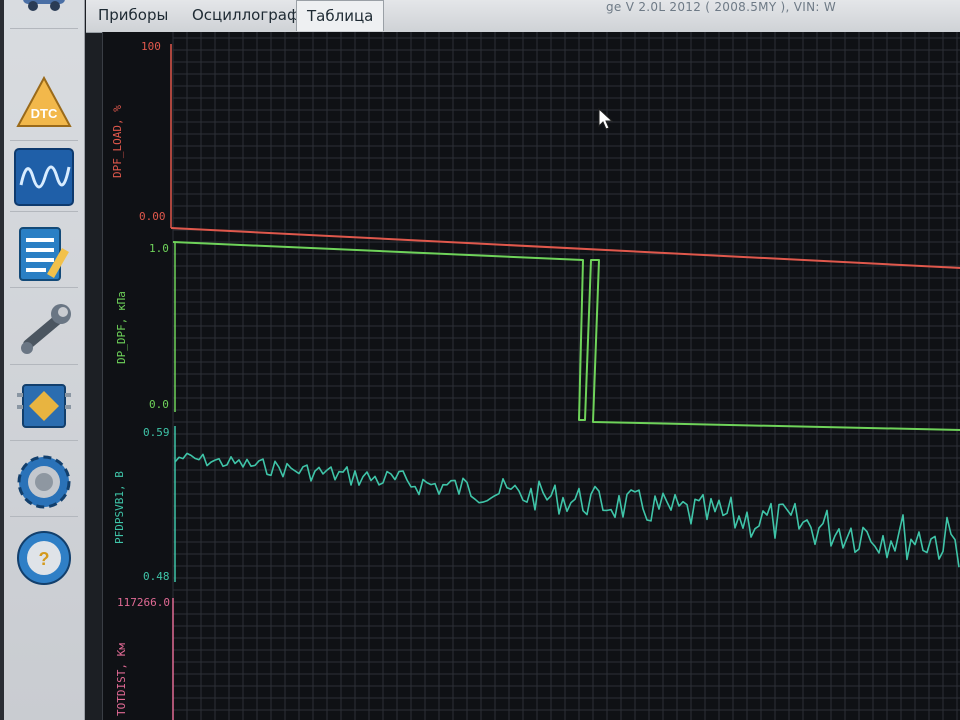 The height and width of the screenshot is (720, 960). What do you see at coordinates (246, 15) in the screenshot?
I see `tab-oscilloscope: Осциллограф` at bounding box center [246, 15].